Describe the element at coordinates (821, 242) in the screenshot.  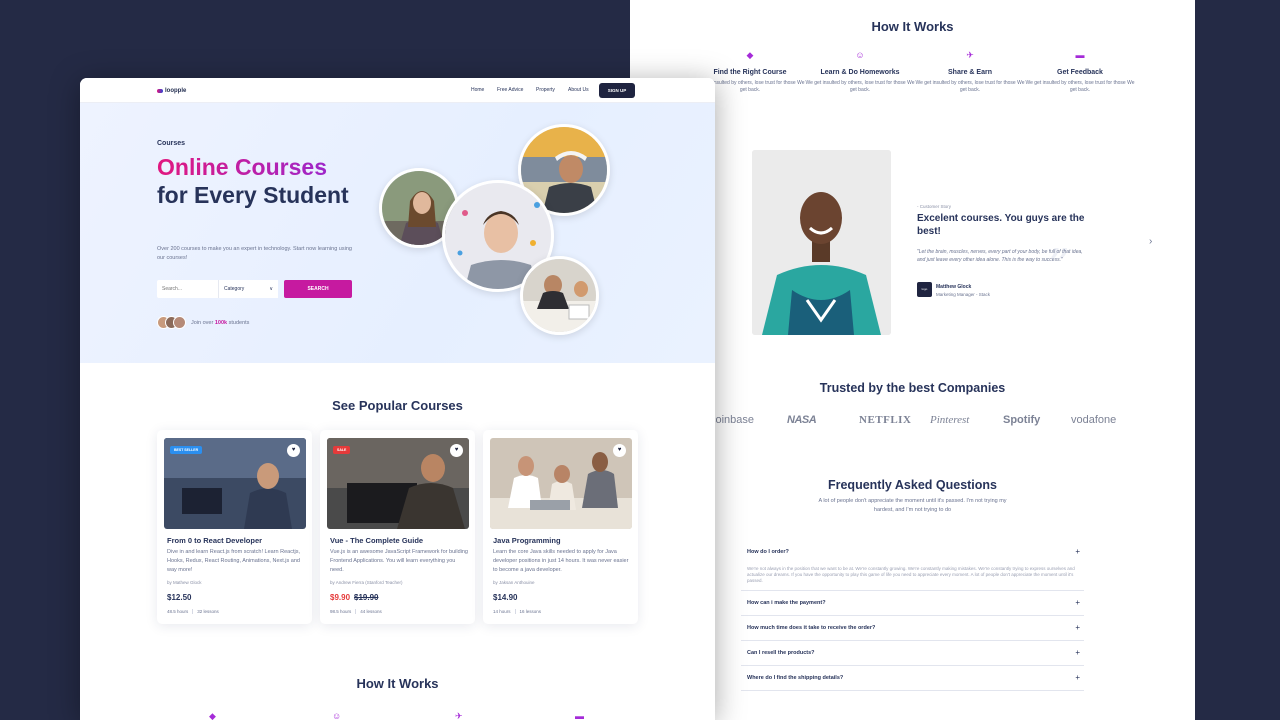
I see `customer-photo` at that location.